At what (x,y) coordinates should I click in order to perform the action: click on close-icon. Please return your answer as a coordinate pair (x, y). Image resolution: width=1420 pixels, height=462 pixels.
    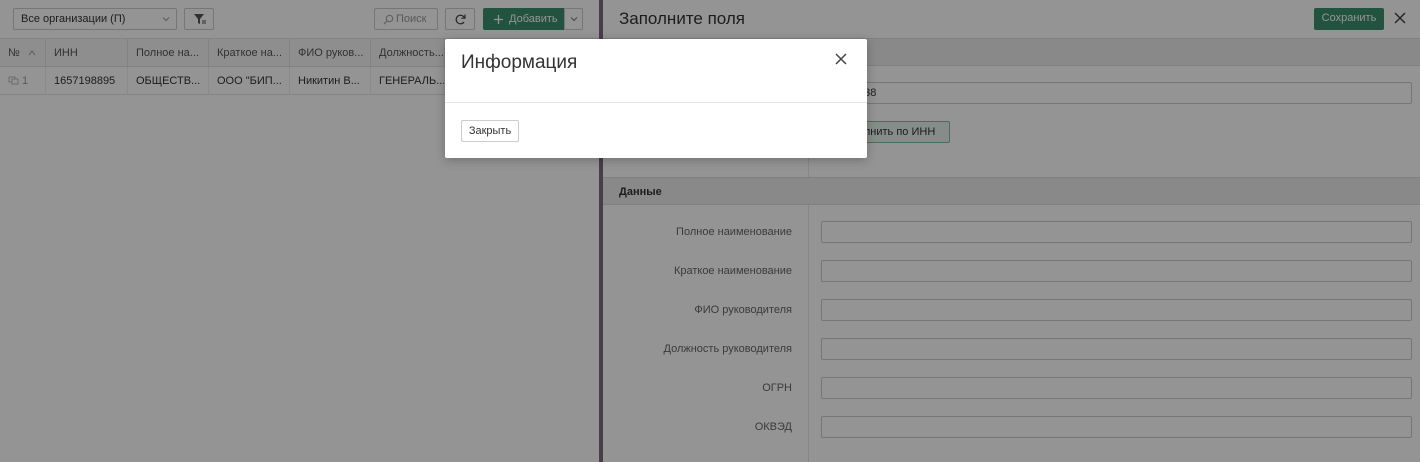
    Looking at the image, I should click on (841, 59).